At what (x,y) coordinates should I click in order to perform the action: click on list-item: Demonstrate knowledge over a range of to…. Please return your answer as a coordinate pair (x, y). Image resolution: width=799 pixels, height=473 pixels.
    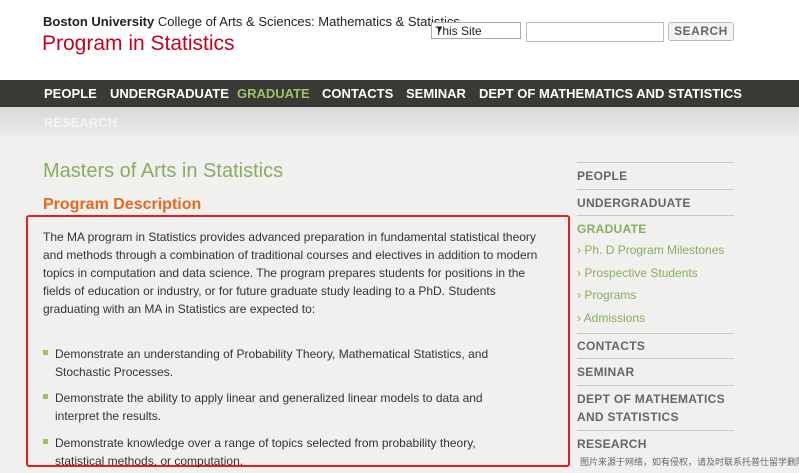
    Looking at the image, I should click on (278, 452).